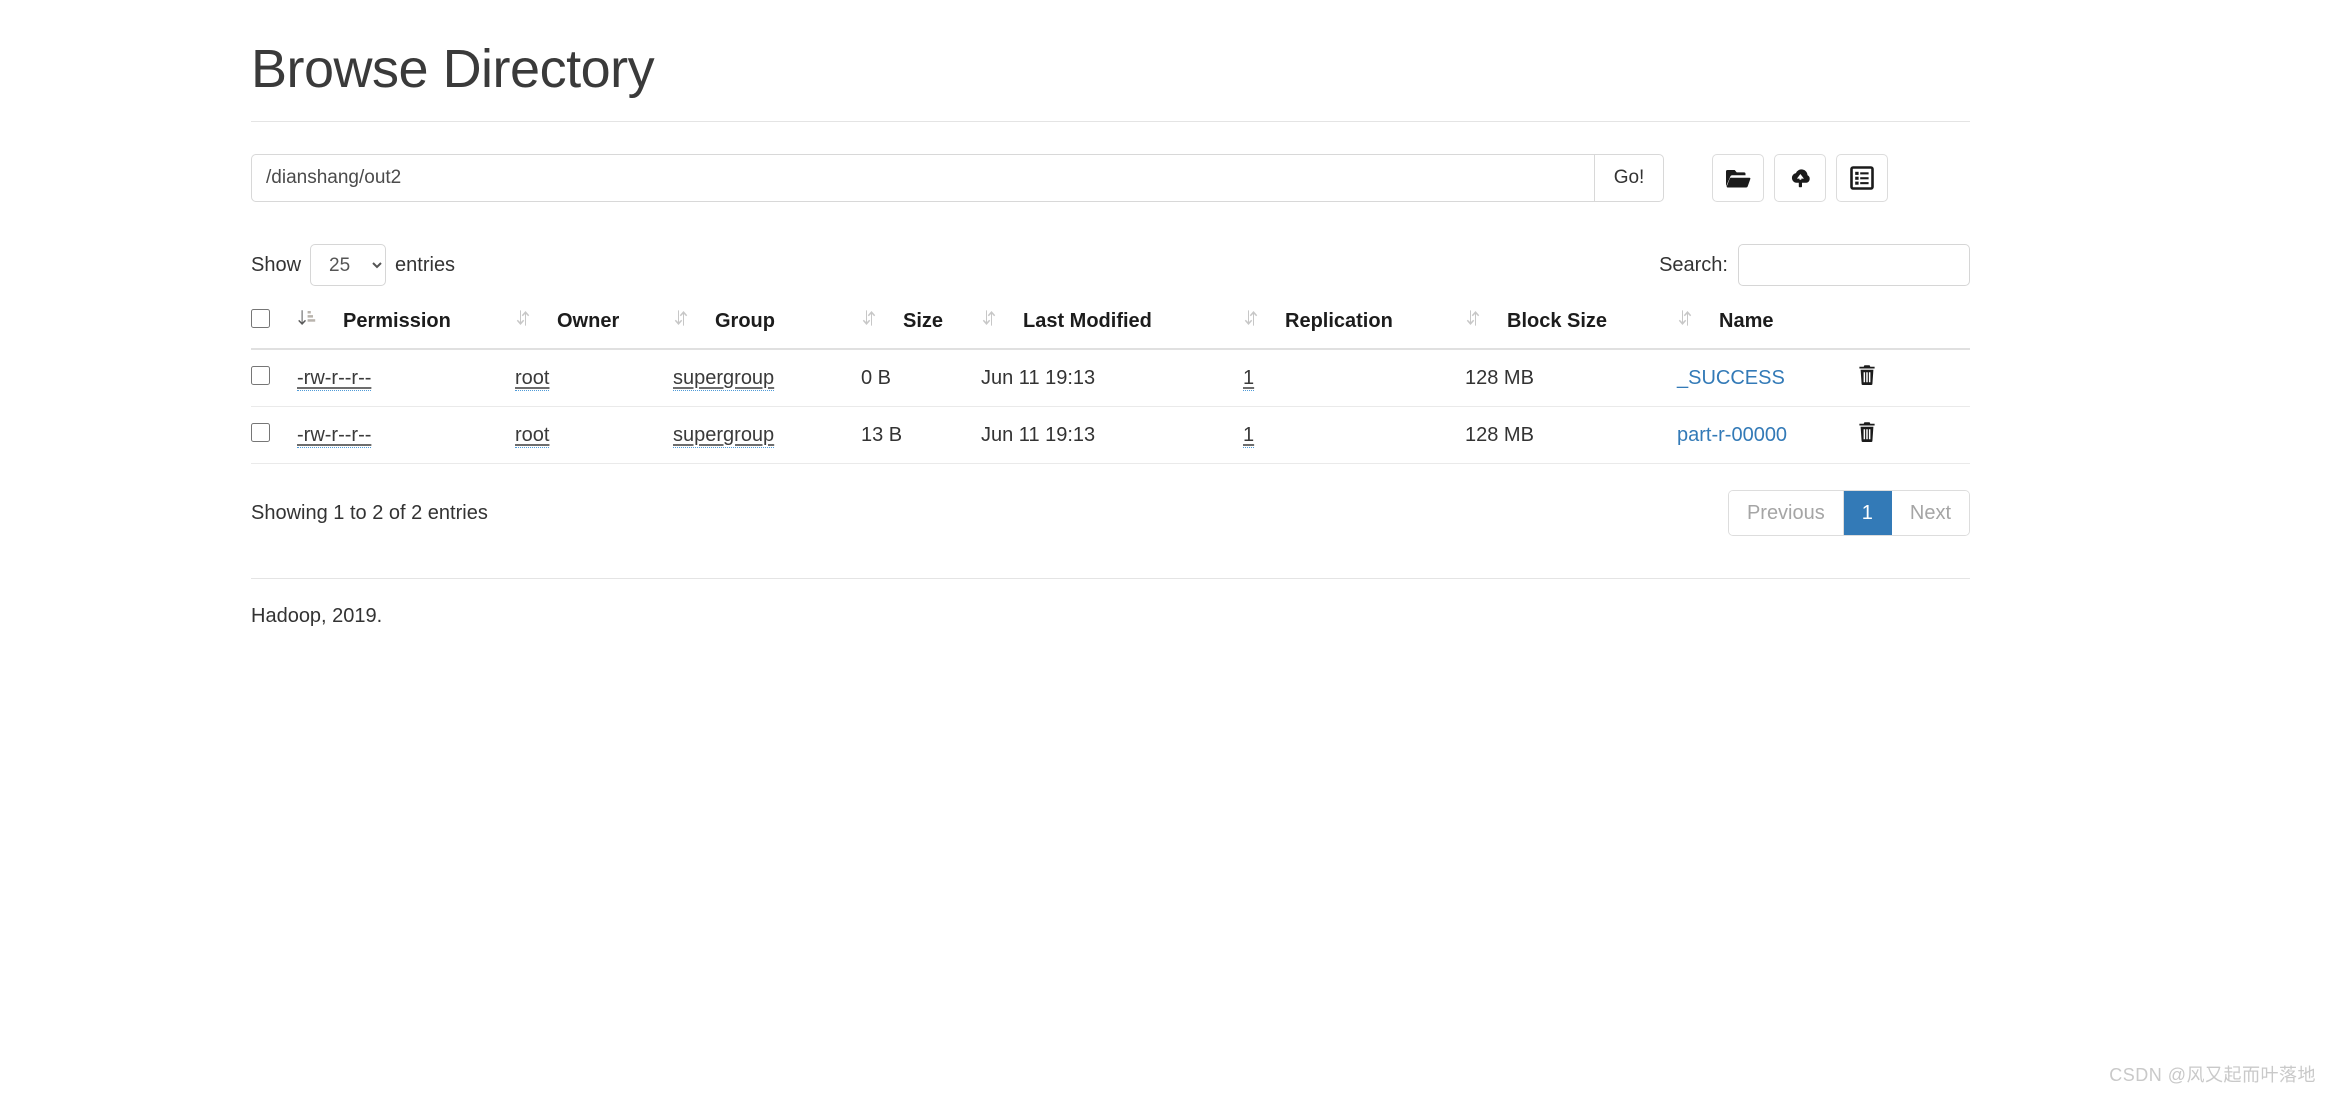 This screenshot has width=2340, height=1101. I want to click on column-label-replication: Replication, so click(1339, 320).